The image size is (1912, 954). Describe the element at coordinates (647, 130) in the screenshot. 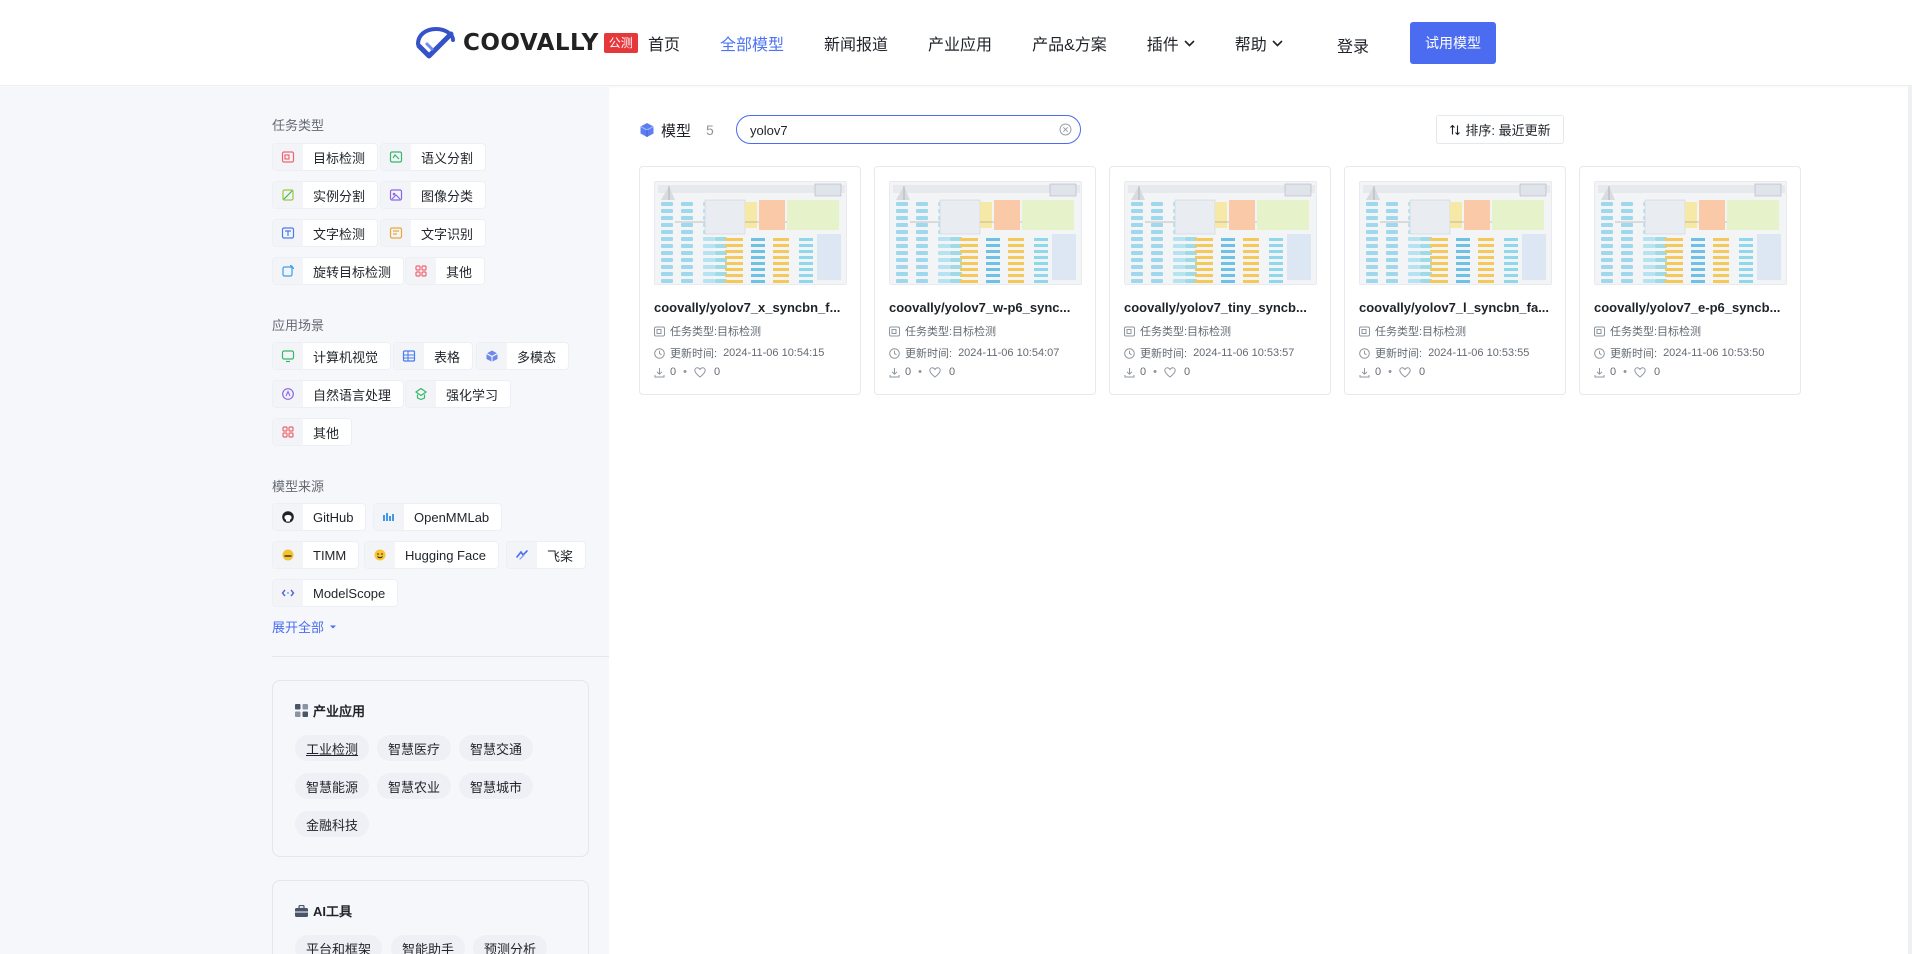

I see `cube-icon` at that location.